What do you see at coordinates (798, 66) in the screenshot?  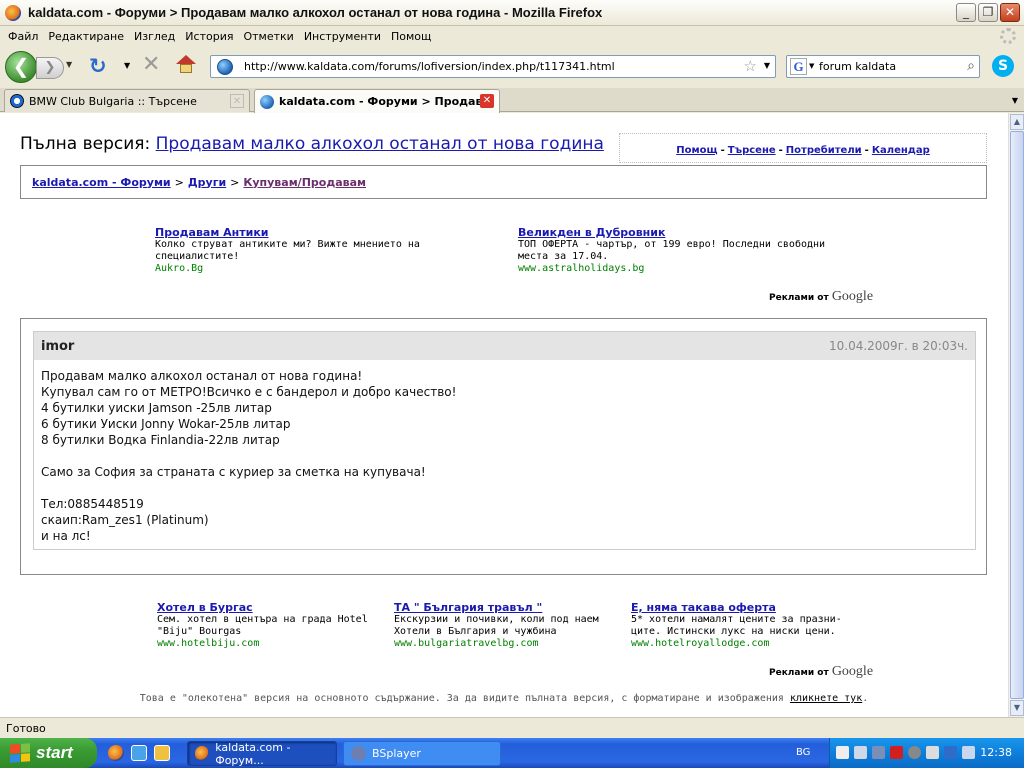 I see `google-engine-icon: G` at bounding box center [798, 66].